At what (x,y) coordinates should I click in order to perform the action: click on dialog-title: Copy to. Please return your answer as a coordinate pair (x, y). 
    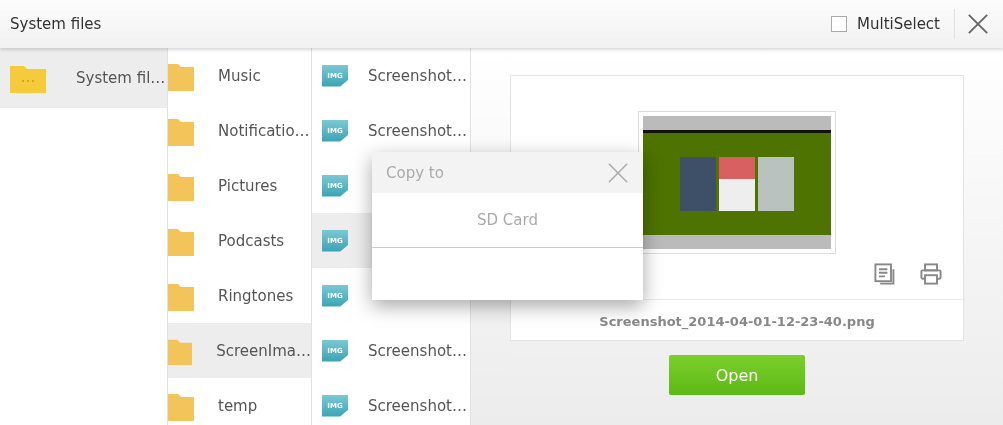
    Looking at the image, I should click on (415, 172).